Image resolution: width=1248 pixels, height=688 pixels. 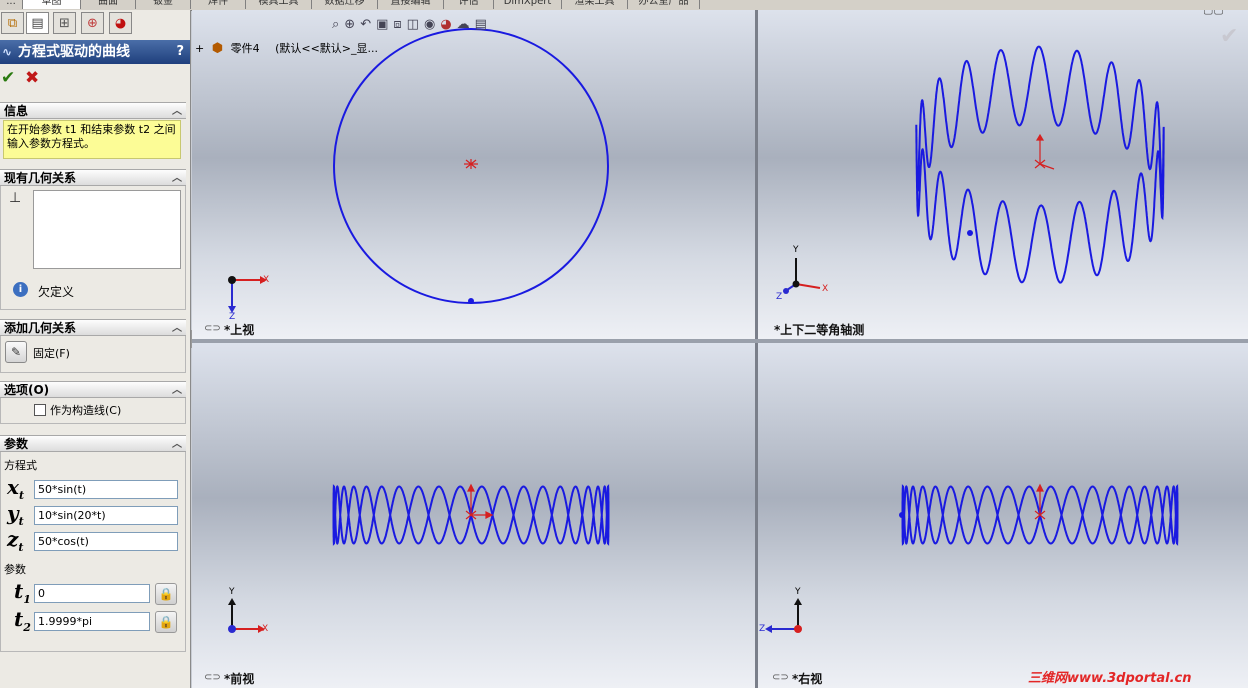 What do you see at coordinates (93, 411) in the screenshot?
I see `options-body: 作为构造线(C)` at bounding box center [93, 411].